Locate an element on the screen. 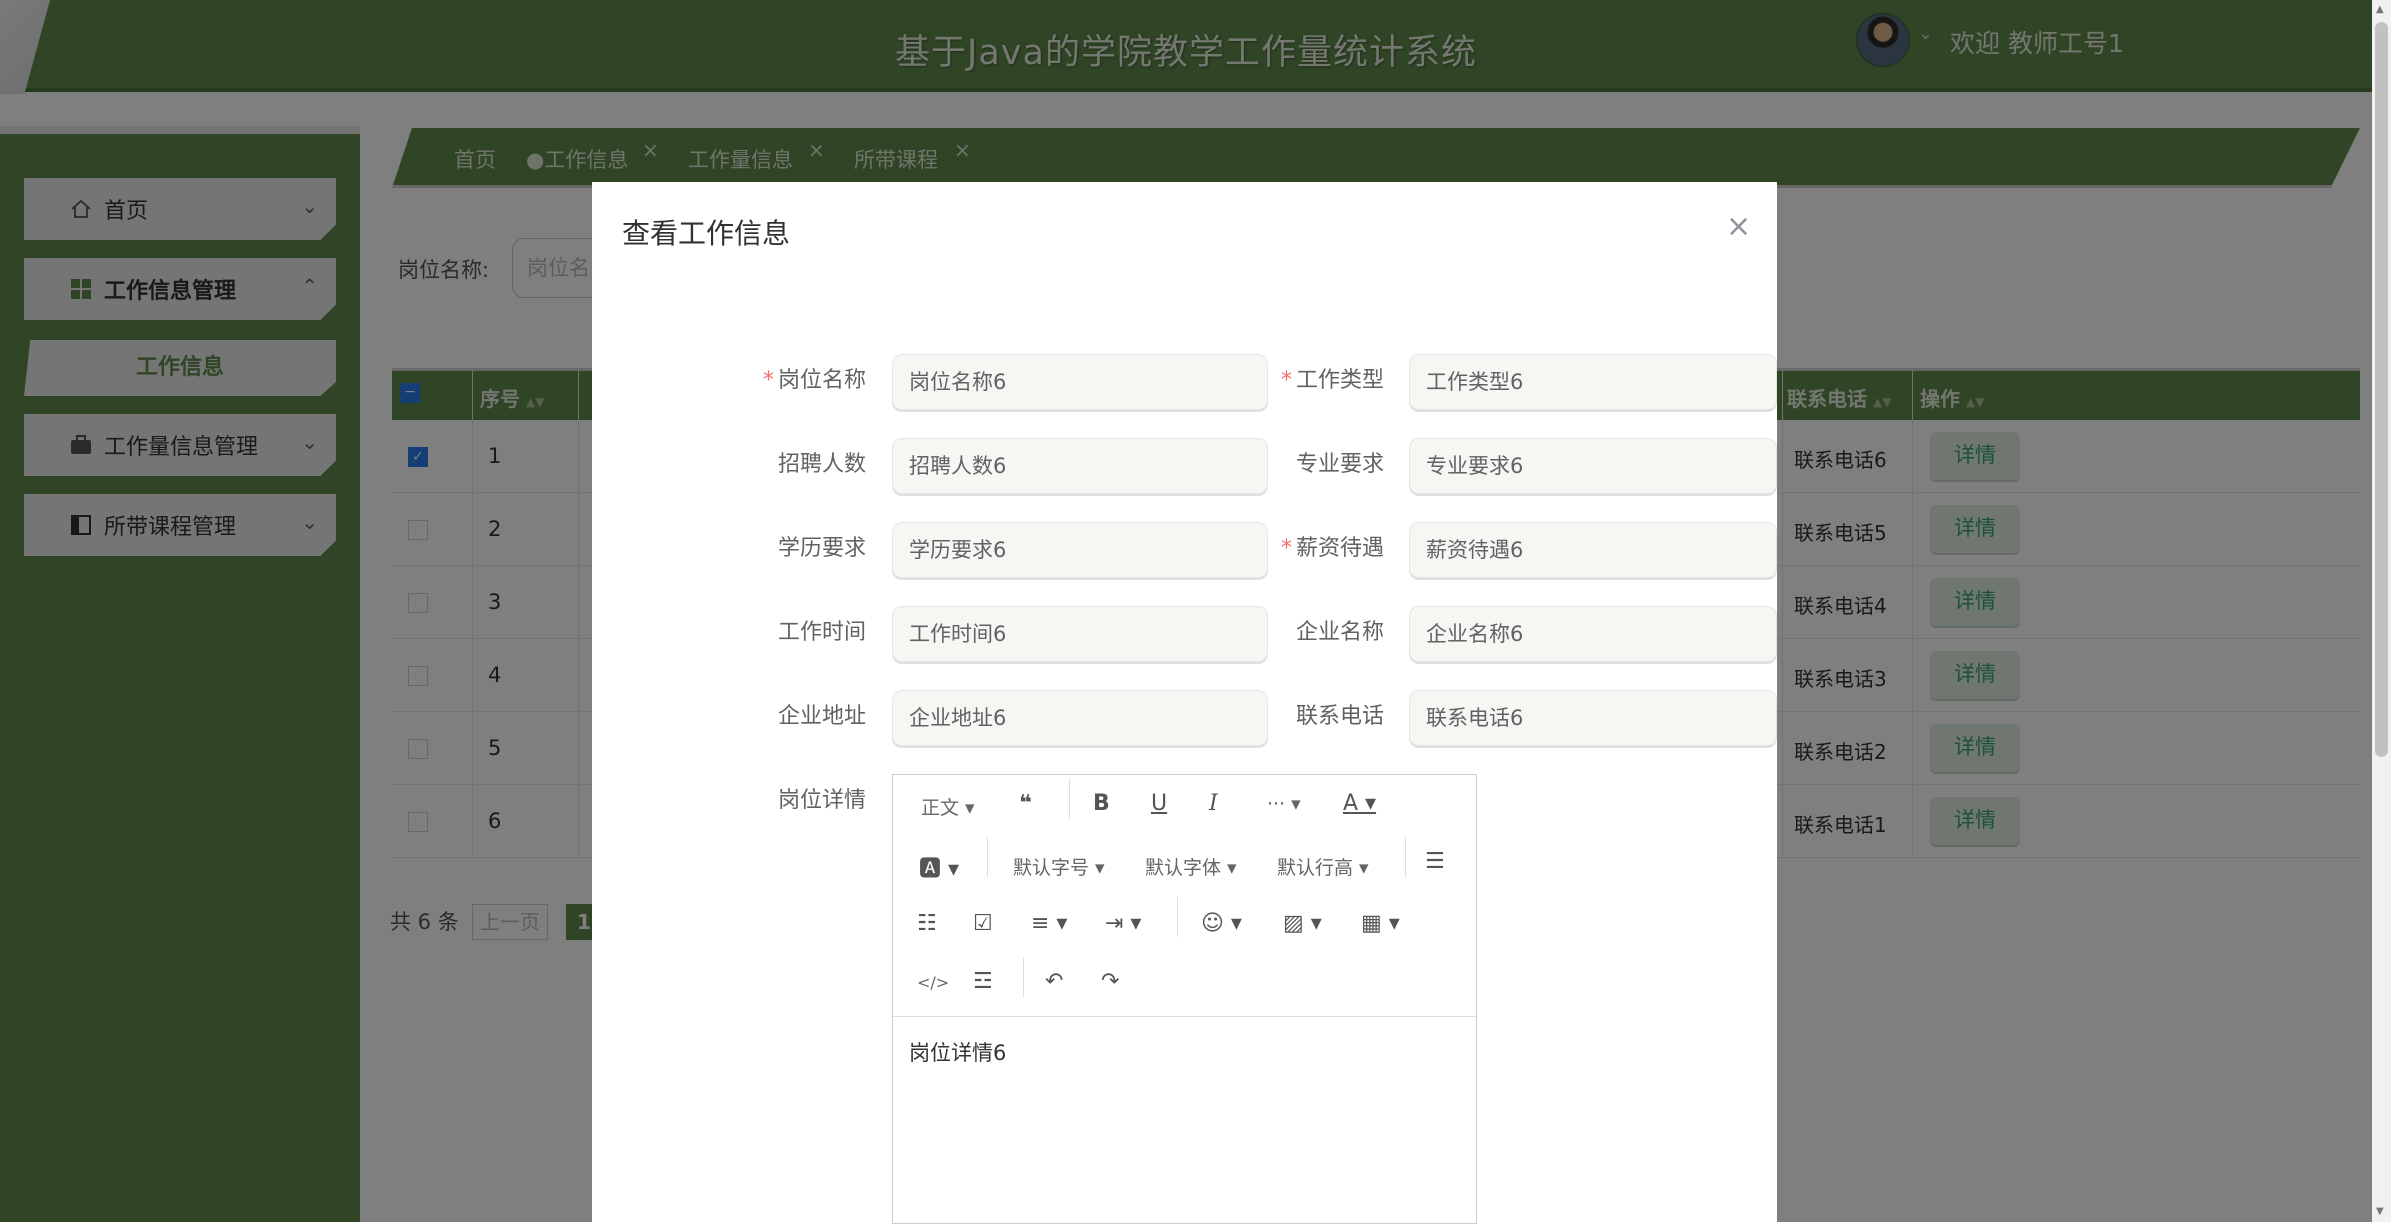 This screenshot has height=1224, width=2391. underline-icon: U is located at coordinates (1159, 803).